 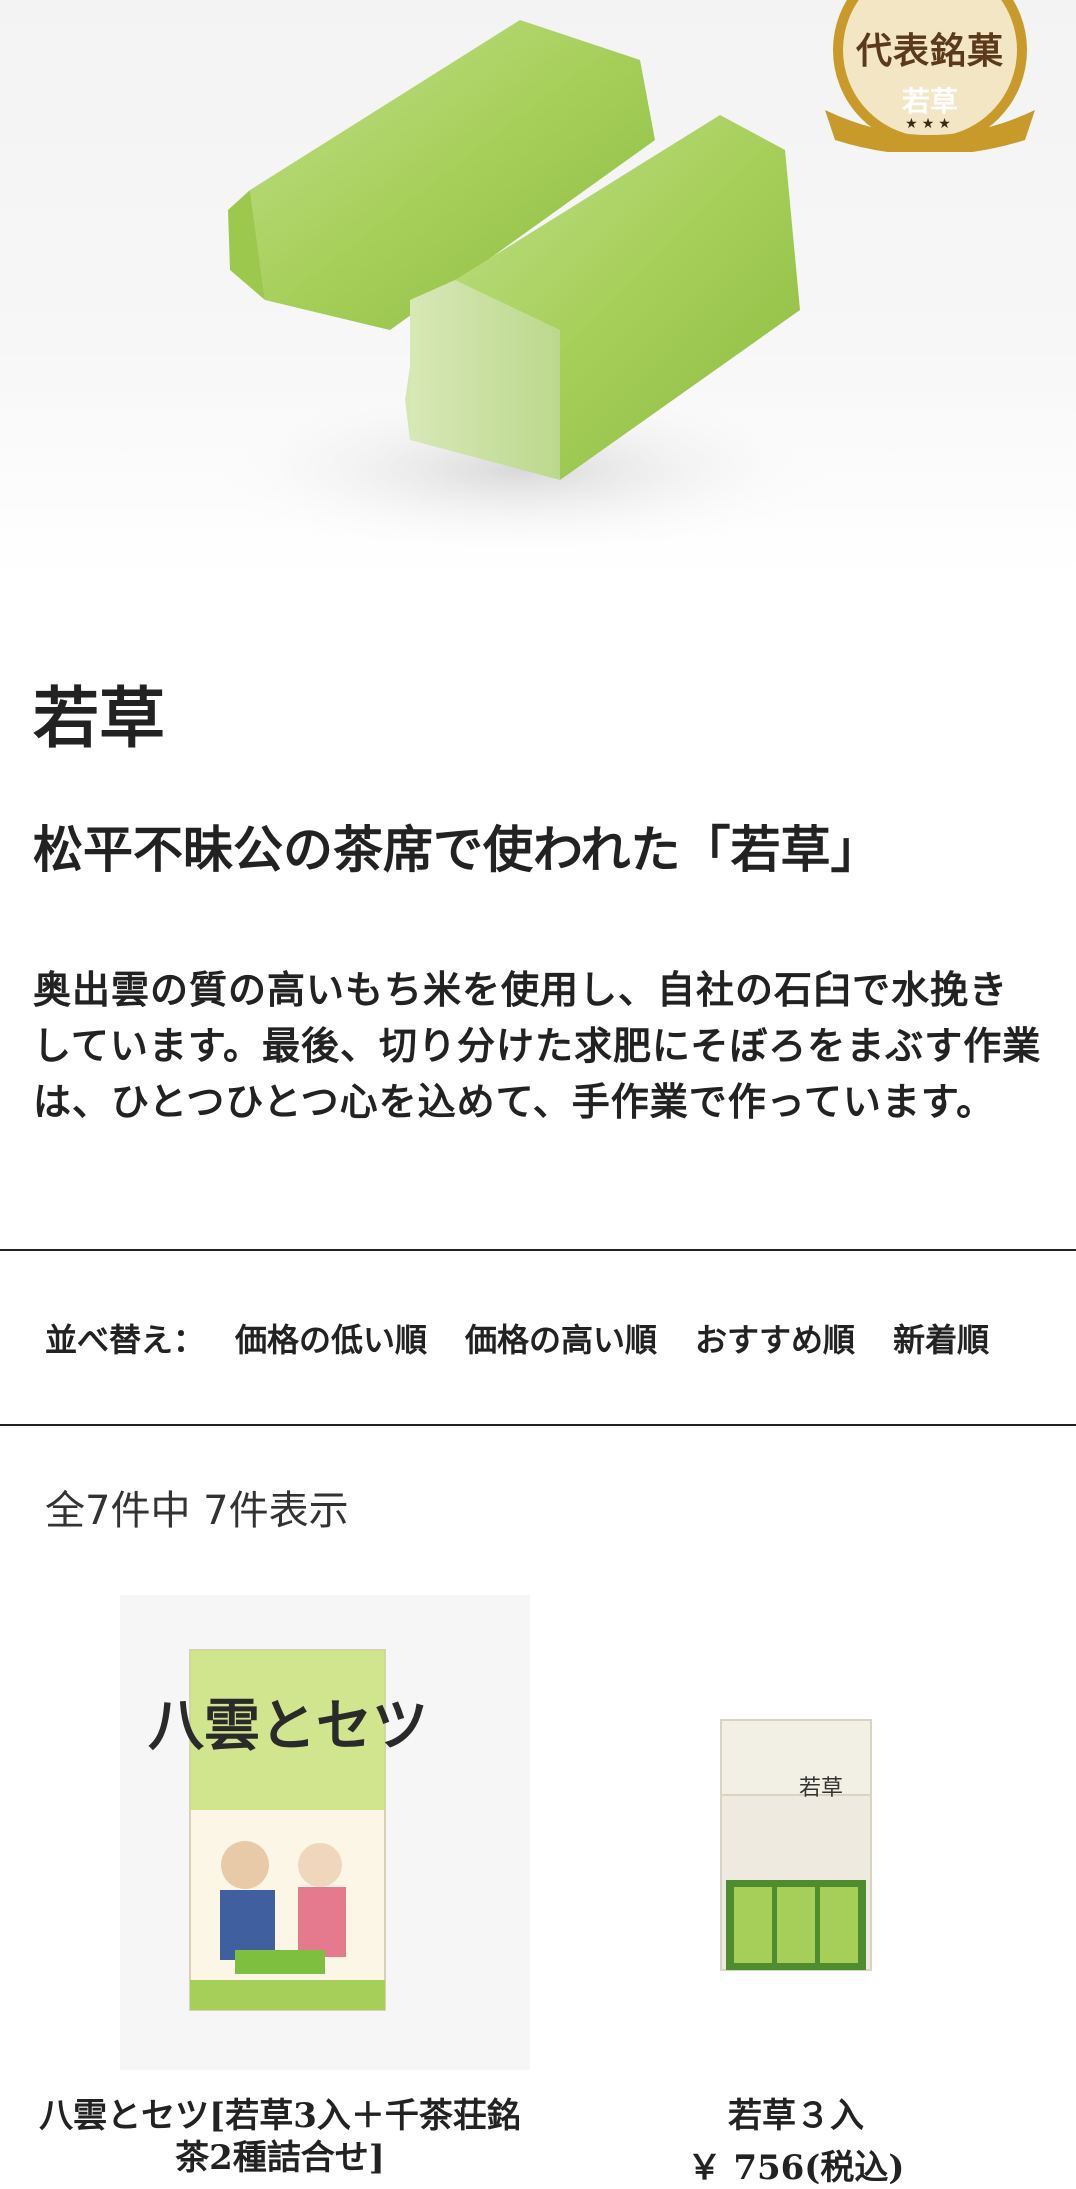 I want to click on divider-top, so click(x=538, y=1250).